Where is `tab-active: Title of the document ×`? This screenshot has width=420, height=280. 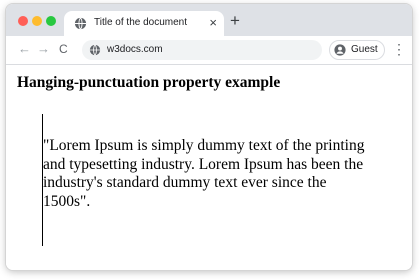
tab-active: Title of the document × is located at coordinates (144, 23).